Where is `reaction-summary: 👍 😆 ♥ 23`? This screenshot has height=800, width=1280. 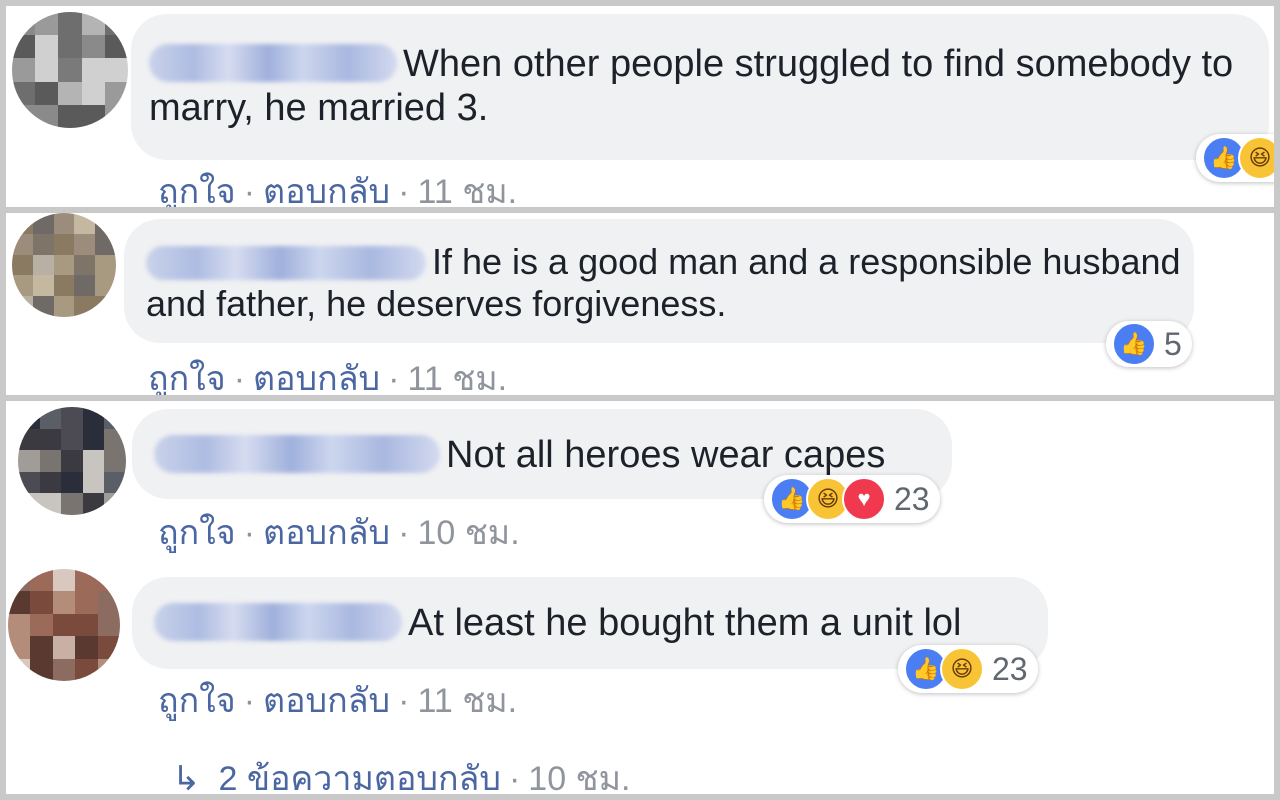 reaction-summary: 👍 😆 ♥ 23 is located at coordinates (852, 499).